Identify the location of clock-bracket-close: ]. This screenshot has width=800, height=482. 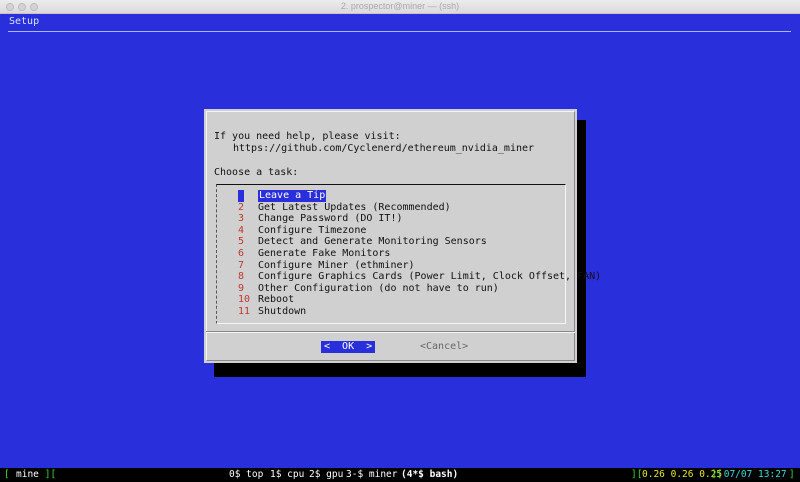
(792, 474).